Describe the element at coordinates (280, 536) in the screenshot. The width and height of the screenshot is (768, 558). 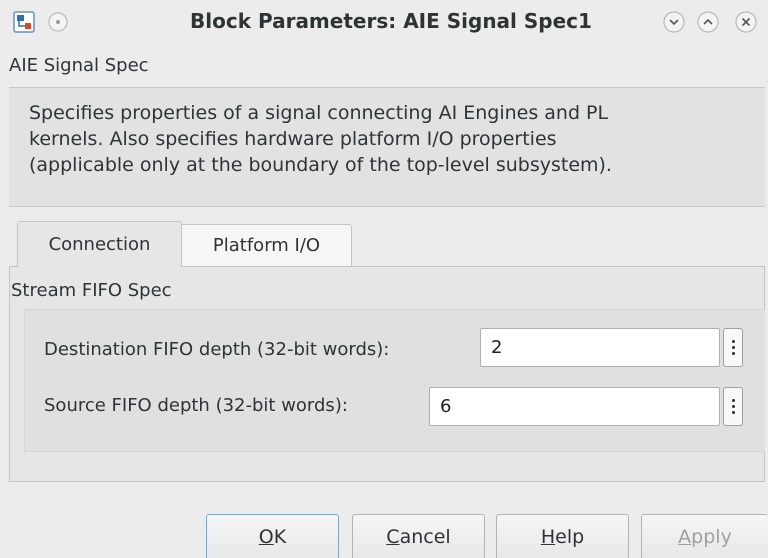
I see `ok-label-rest: K` at that location.